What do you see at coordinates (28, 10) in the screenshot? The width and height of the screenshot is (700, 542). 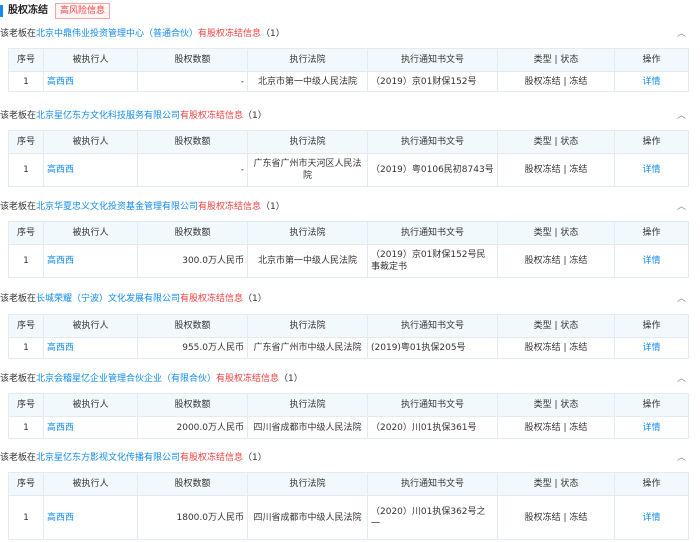 I see `page-title: 股权冻结` at bounding box center [28, 10].